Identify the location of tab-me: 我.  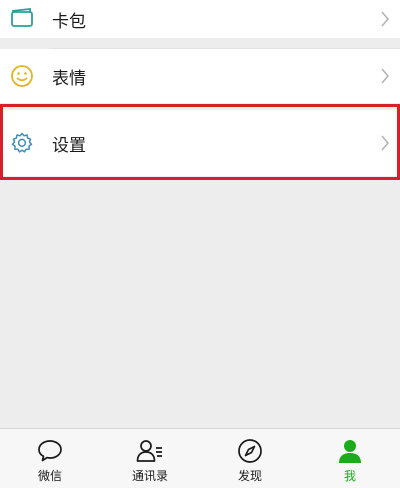
(350, 458).